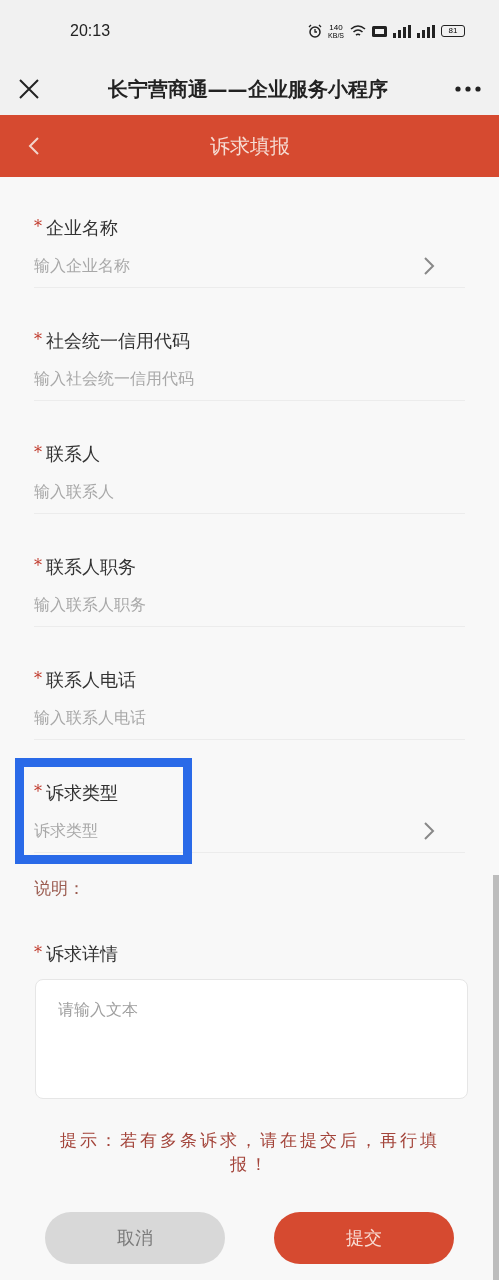  I want to click on field-label: 诉求类型, so click(82, 792).